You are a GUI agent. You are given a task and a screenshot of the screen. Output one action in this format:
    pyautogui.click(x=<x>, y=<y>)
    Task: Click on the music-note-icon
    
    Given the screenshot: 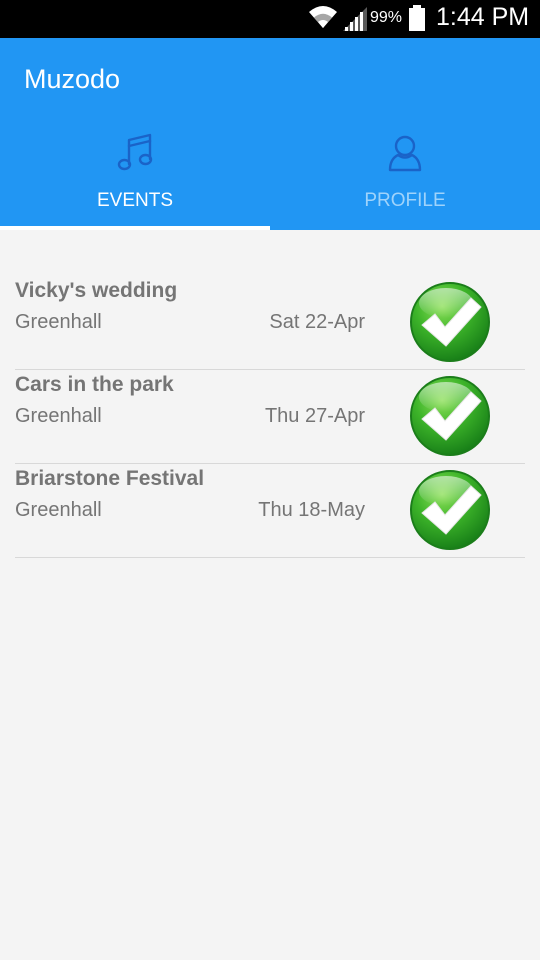 What is the action you would take?
    pyautogui.click(x=135, y=152)
    